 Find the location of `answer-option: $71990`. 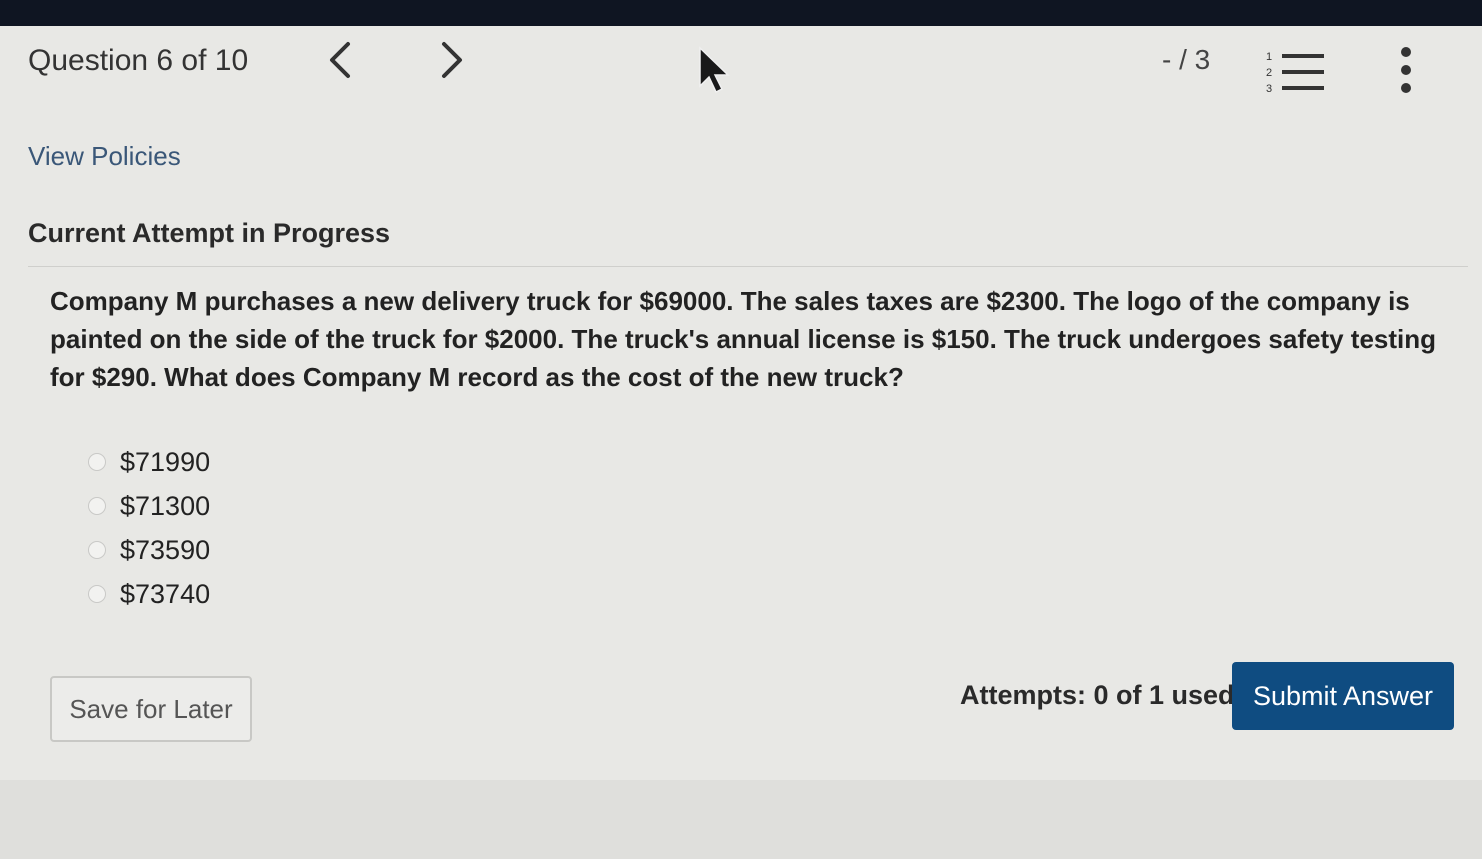

answer-option: $71990 is located at coordinates (149, 462).